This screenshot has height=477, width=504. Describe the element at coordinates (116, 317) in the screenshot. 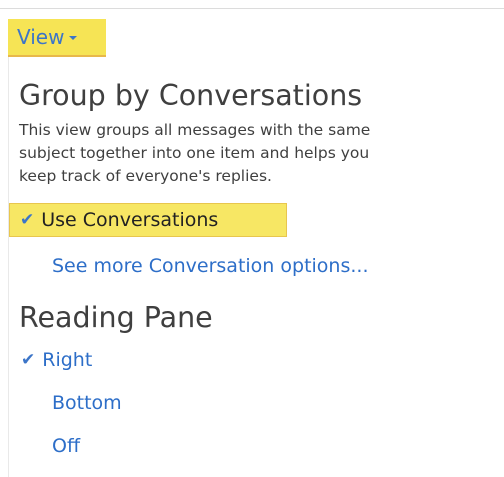

I see `reading-pane-heading: Reading Pane` at that location.